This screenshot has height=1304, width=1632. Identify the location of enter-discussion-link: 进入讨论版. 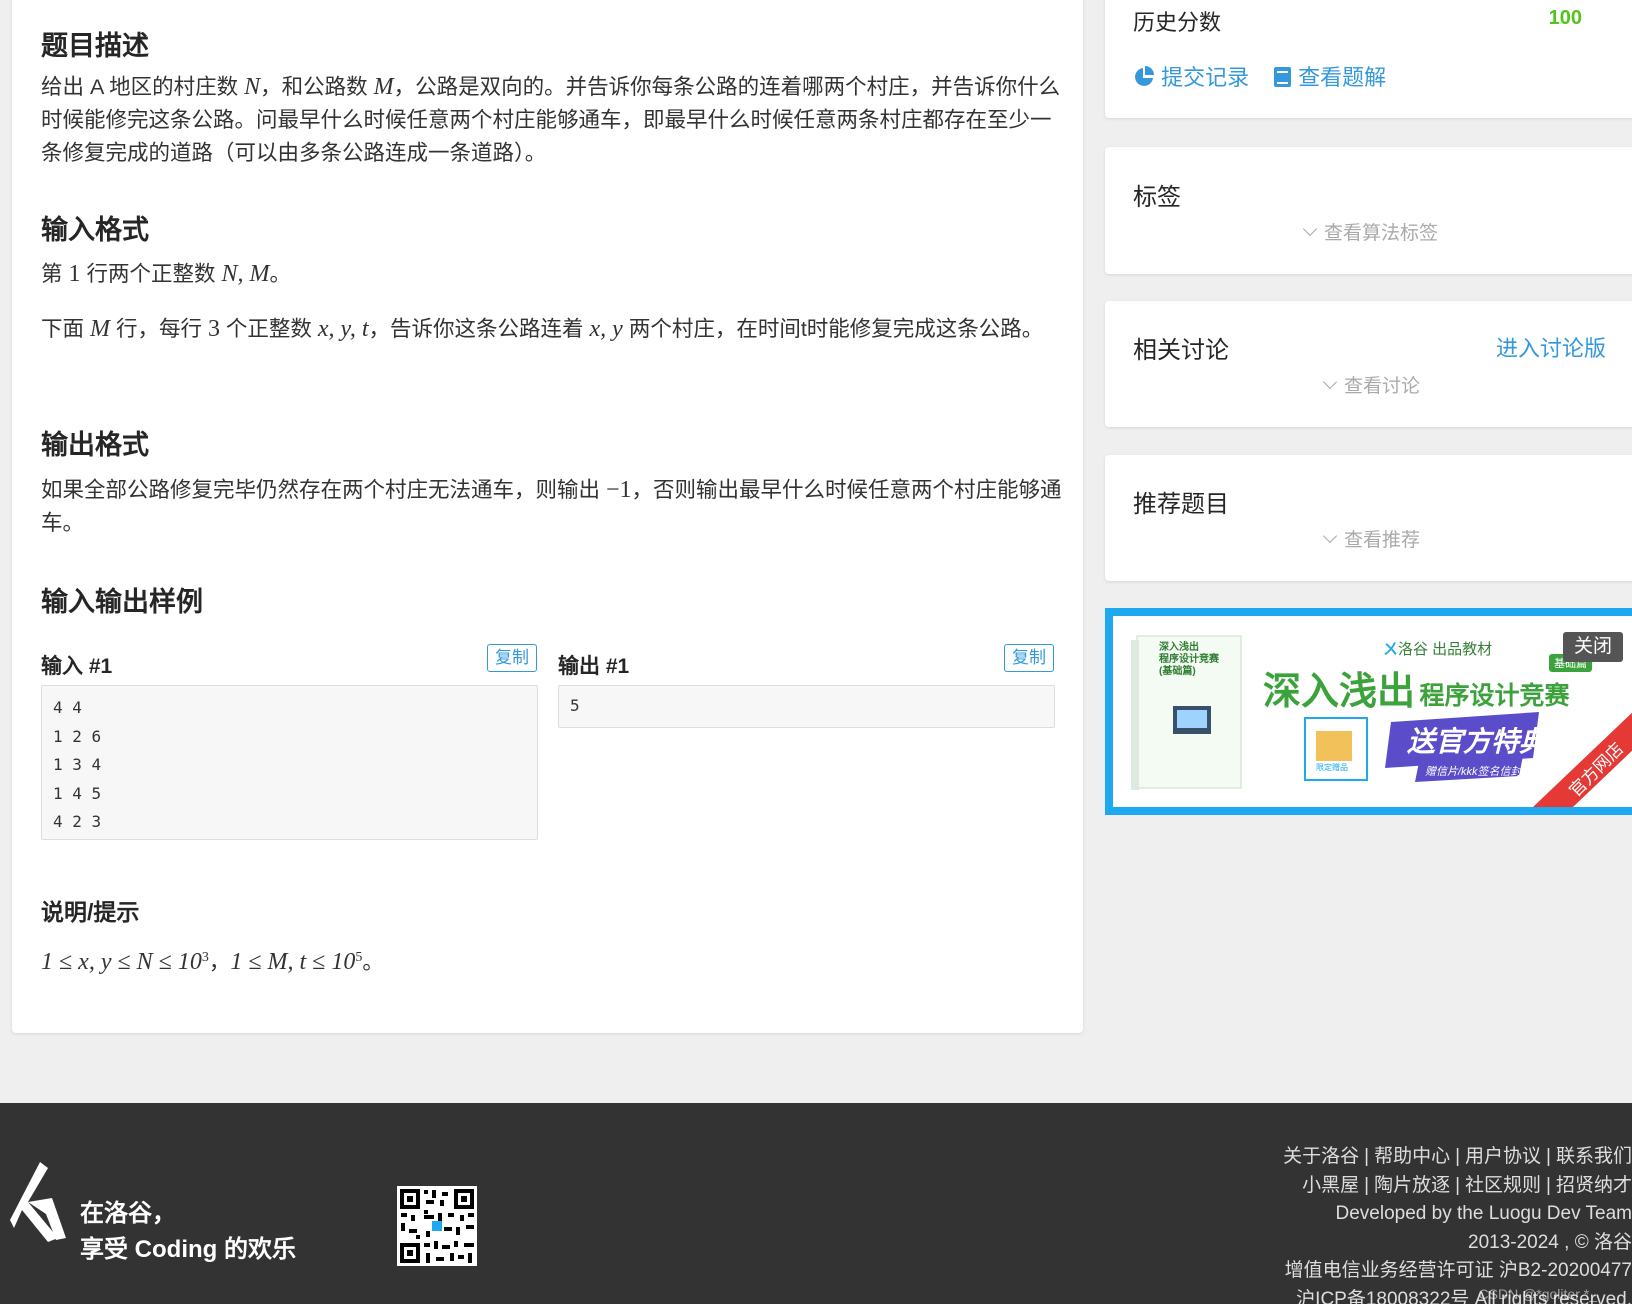
(1551, 347).